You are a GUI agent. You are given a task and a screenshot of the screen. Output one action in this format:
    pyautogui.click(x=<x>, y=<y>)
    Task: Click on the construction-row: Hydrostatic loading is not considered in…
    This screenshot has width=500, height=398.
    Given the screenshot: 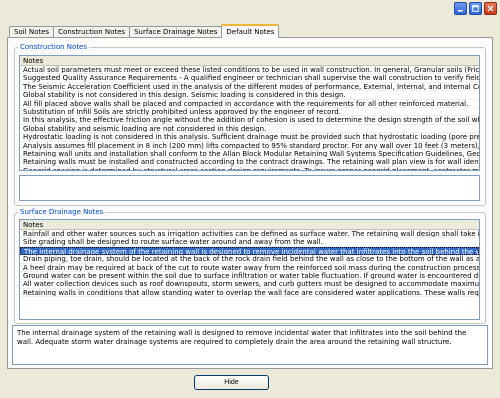 What is the action you would take?
    pyautogui.click(x=249, y=137)
    